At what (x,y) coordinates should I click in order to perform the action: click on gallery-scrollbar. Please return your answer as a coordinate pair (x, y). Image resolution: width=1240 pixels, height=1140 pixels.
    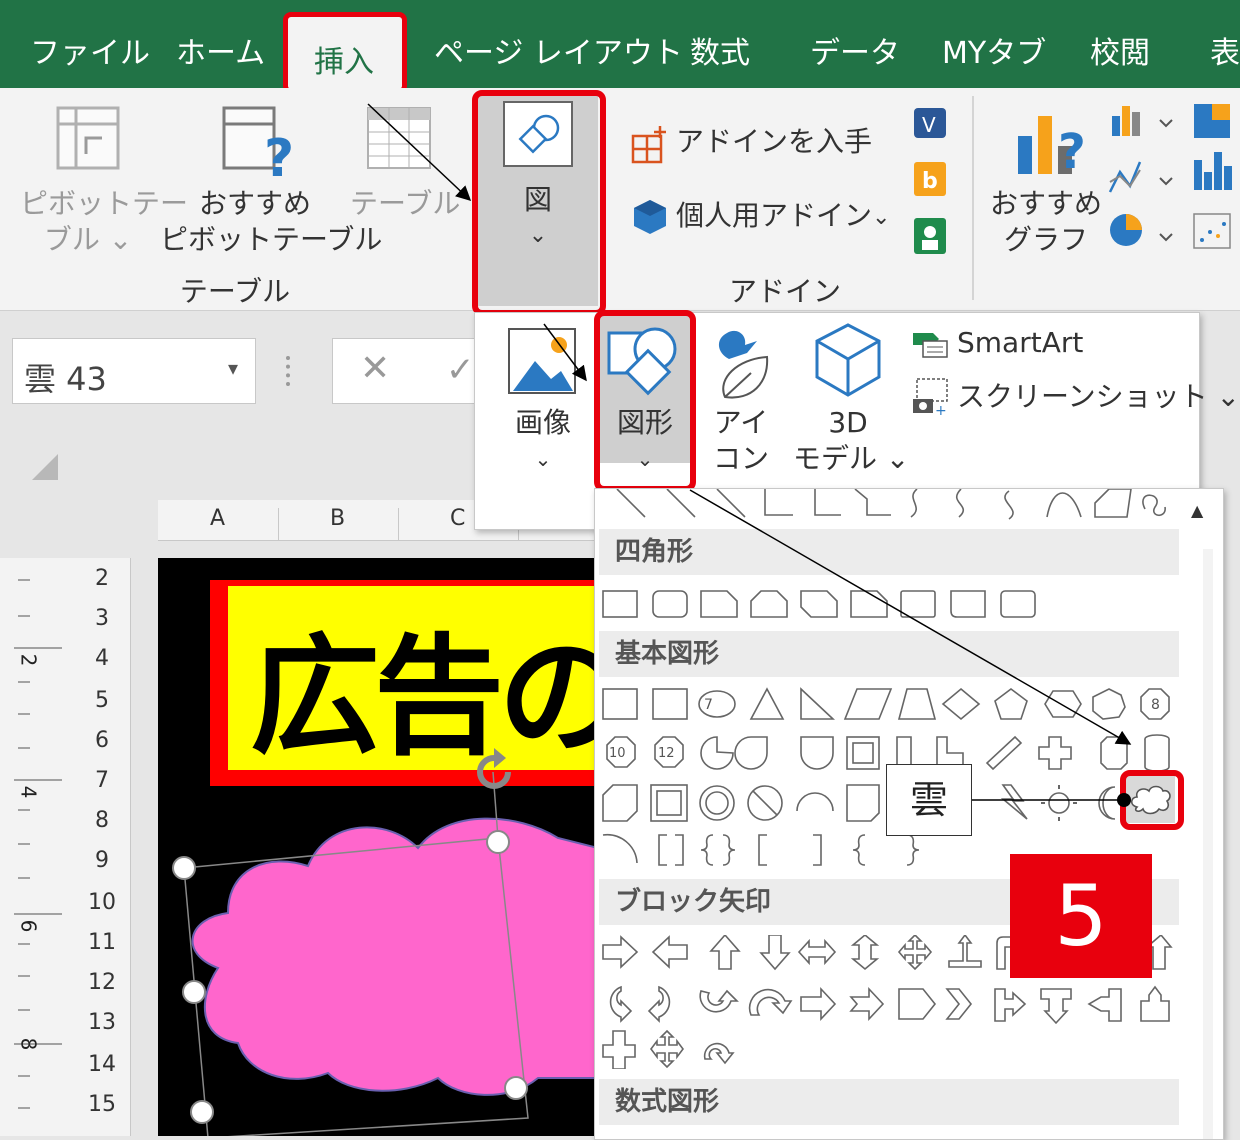
    Looking at the image, I should click on (1208, 844).